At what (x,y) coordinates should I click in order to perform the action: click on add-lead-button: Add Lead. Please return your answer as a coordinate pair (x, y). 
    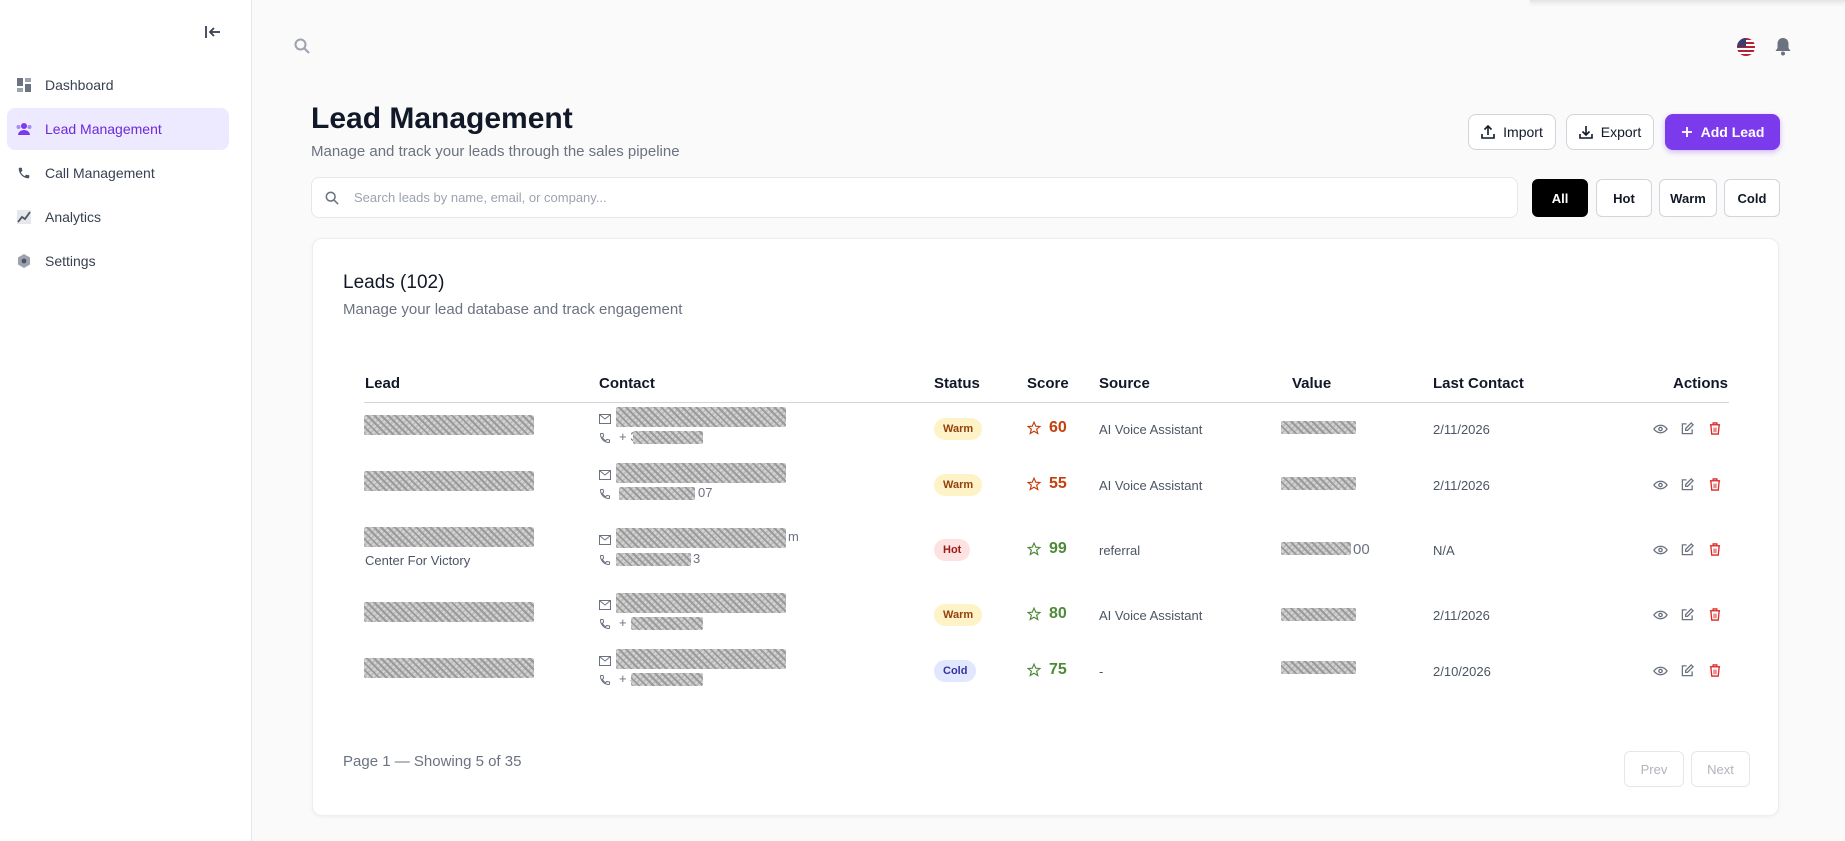
    Looking at the image, I should click on (1722, 132).